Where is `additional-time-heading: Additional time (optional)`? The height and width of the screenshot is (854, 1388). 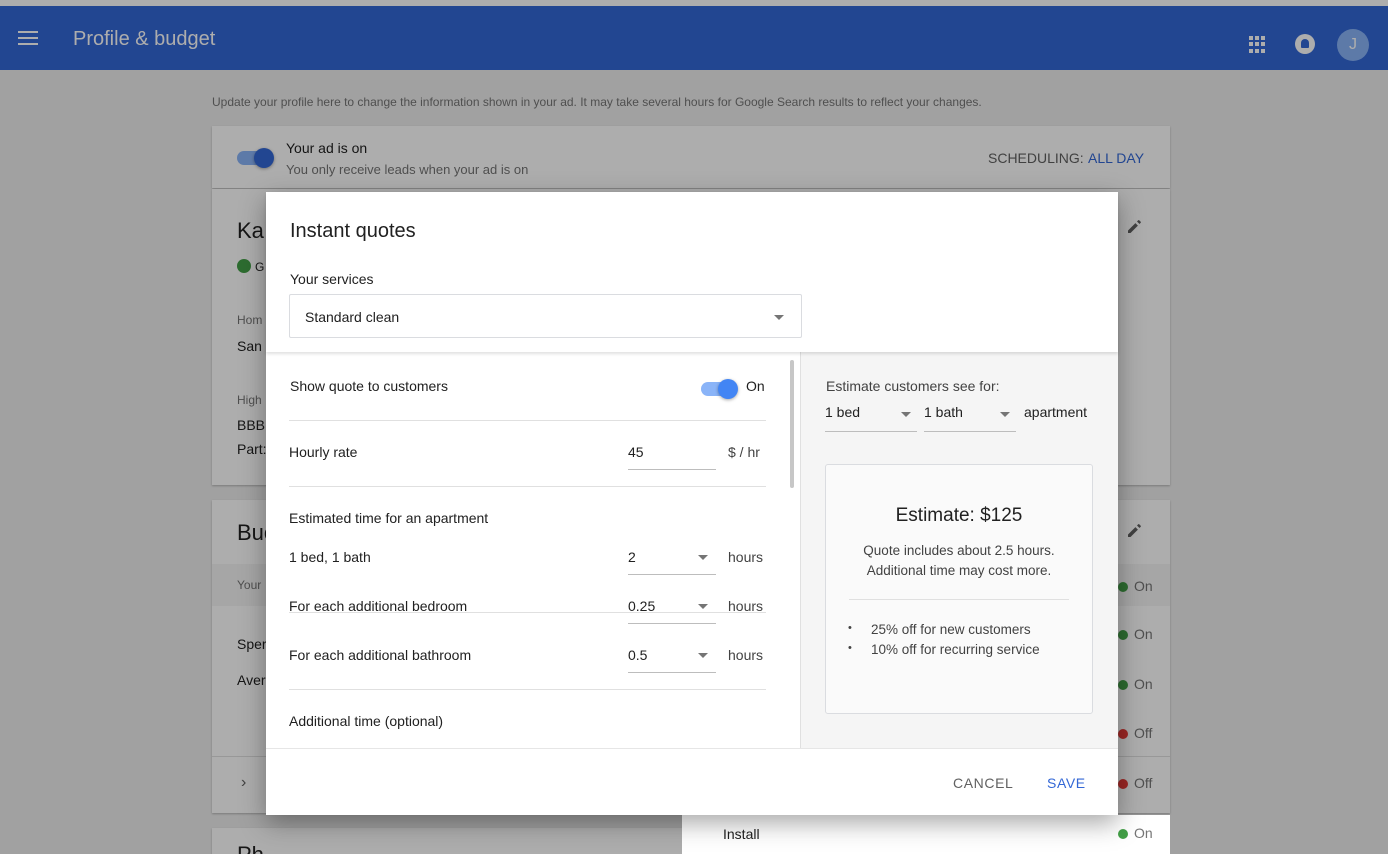
additional-time-heading: Additional time (optional) is located at coordinates (366, 721).